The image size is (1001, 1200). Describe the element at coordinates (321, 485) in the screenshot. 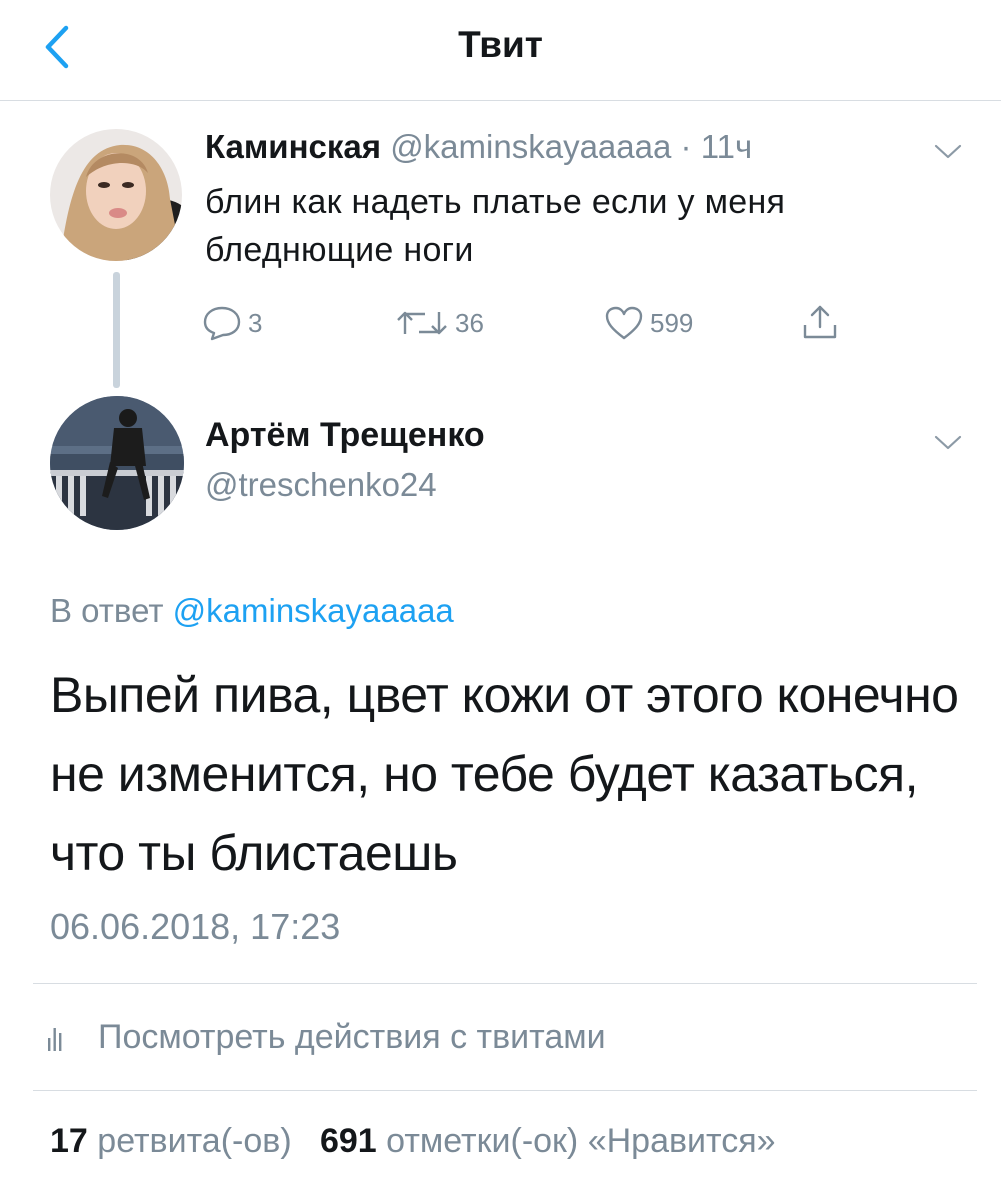

I see `main-author-handle: @treschenko24` at that location.